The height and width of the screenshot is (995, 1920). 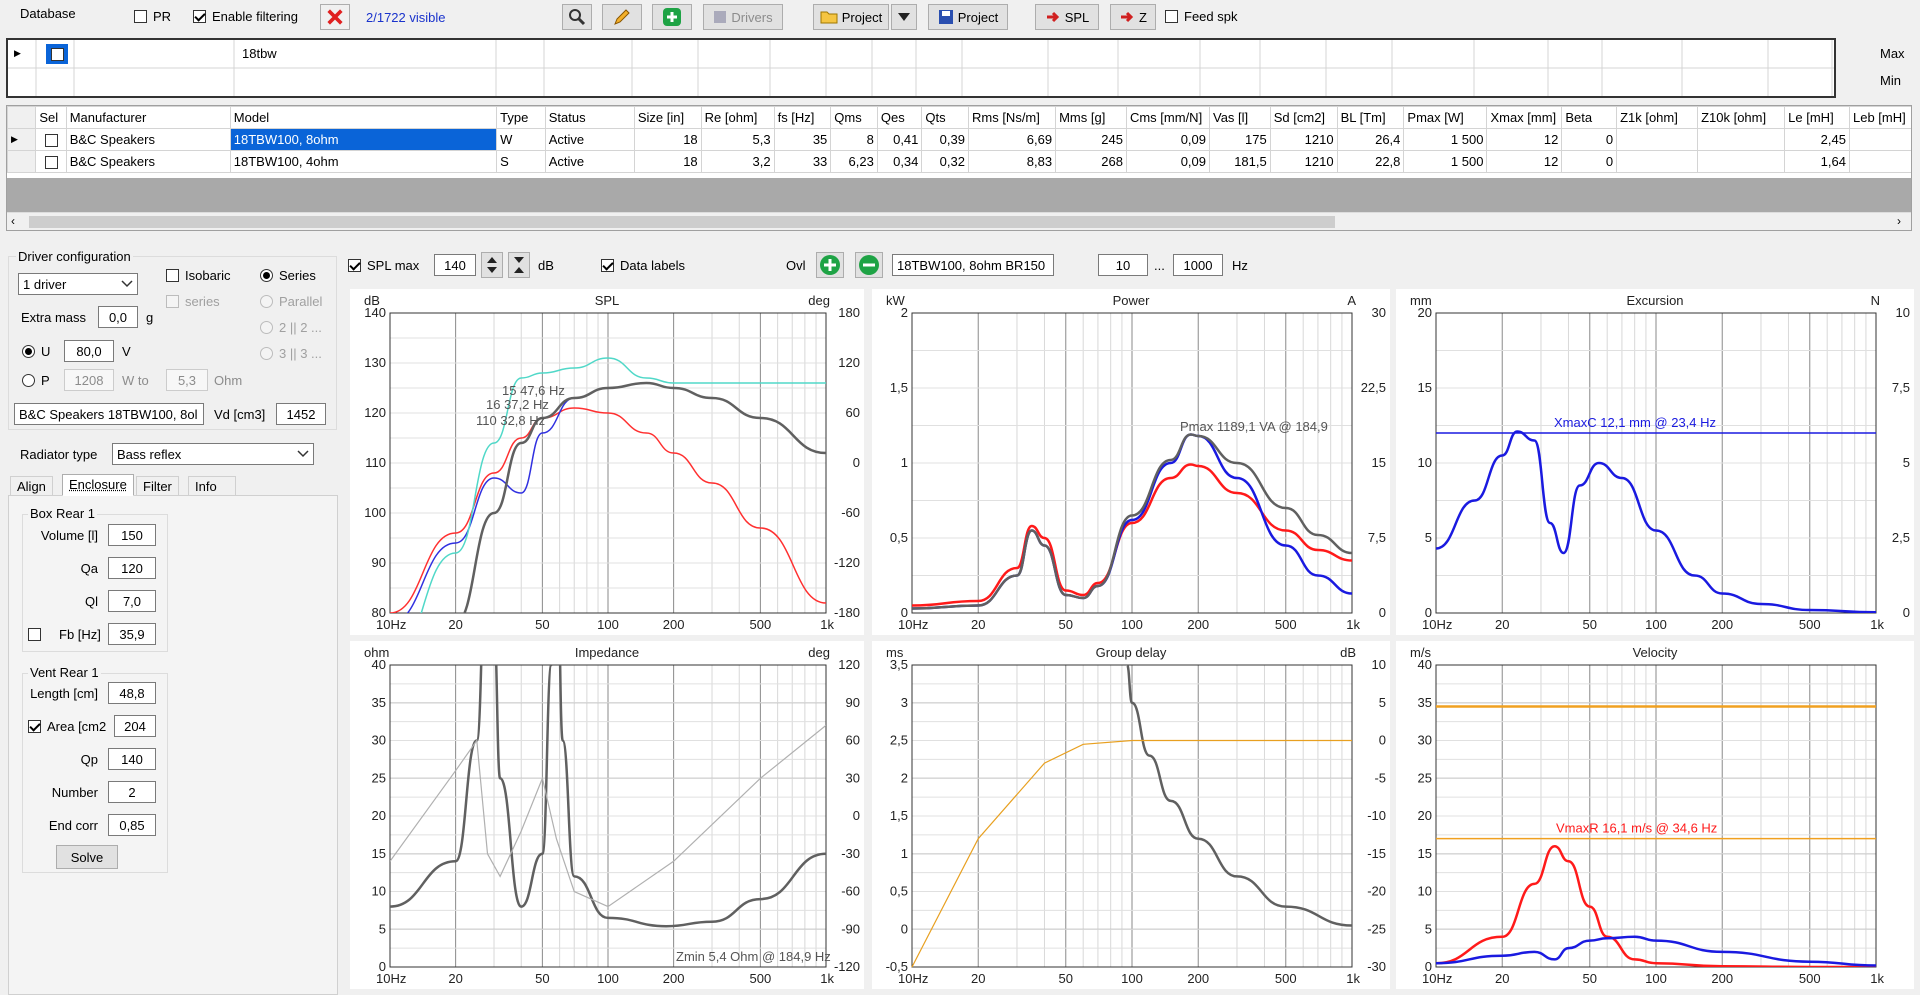 I want to click on spl-max-input: 140, so click(x=455, y=265).